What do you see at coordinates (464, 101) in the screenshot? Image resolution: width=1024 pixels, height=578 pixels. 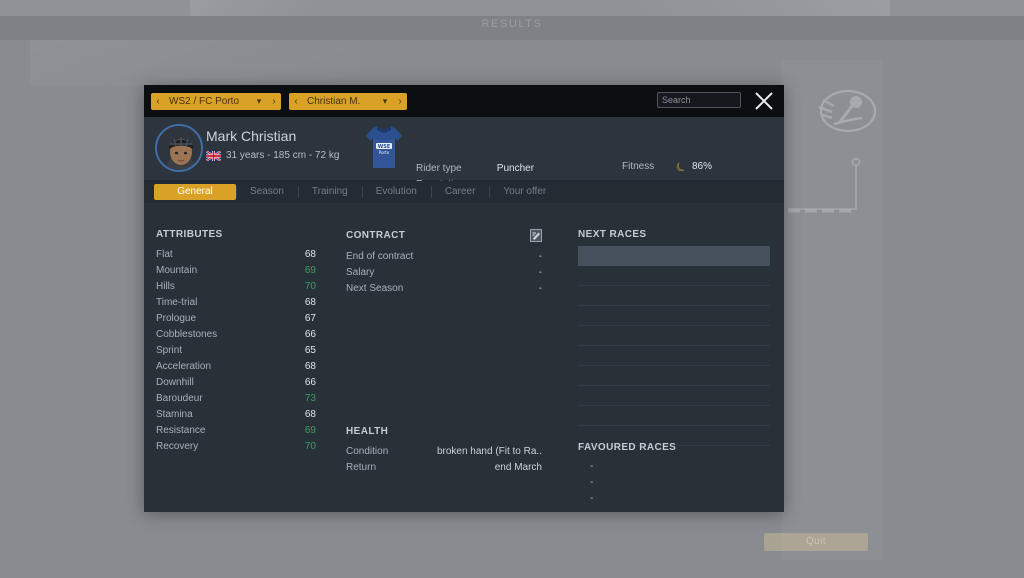 I see `modal-topbar: ‹ WS2 / FC Porto ▾ › ‹ Christian M. ▾ ›` at bounding box center [464, 101].